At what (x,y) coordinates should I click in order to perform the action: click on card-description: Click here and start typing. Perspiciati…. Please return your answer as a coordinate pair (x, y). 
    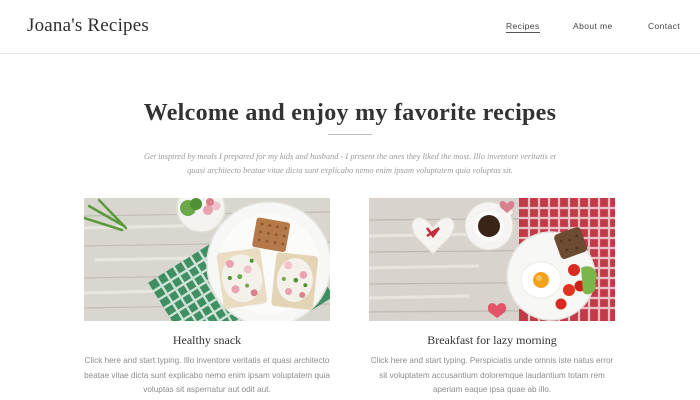
    Looking at the image, I should click on (492, 375).